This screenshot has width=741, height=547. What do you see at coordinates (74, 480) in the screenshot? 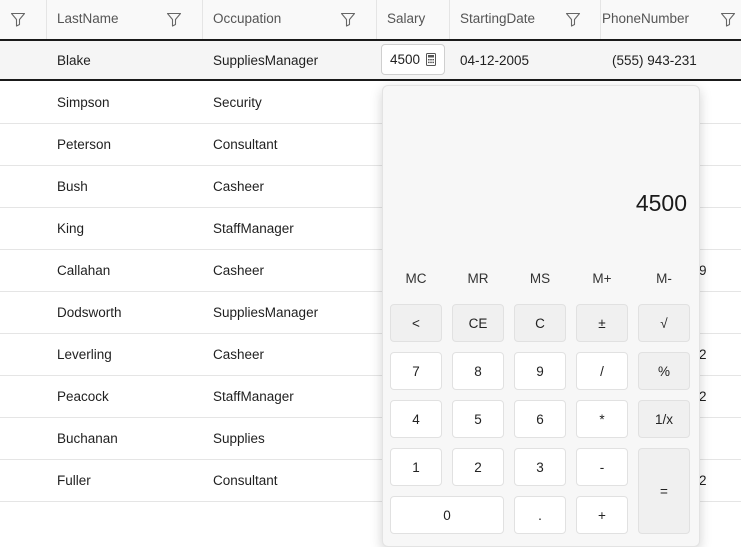
I see `cell-lastname: Fuller` at bounding box center [74, 480].